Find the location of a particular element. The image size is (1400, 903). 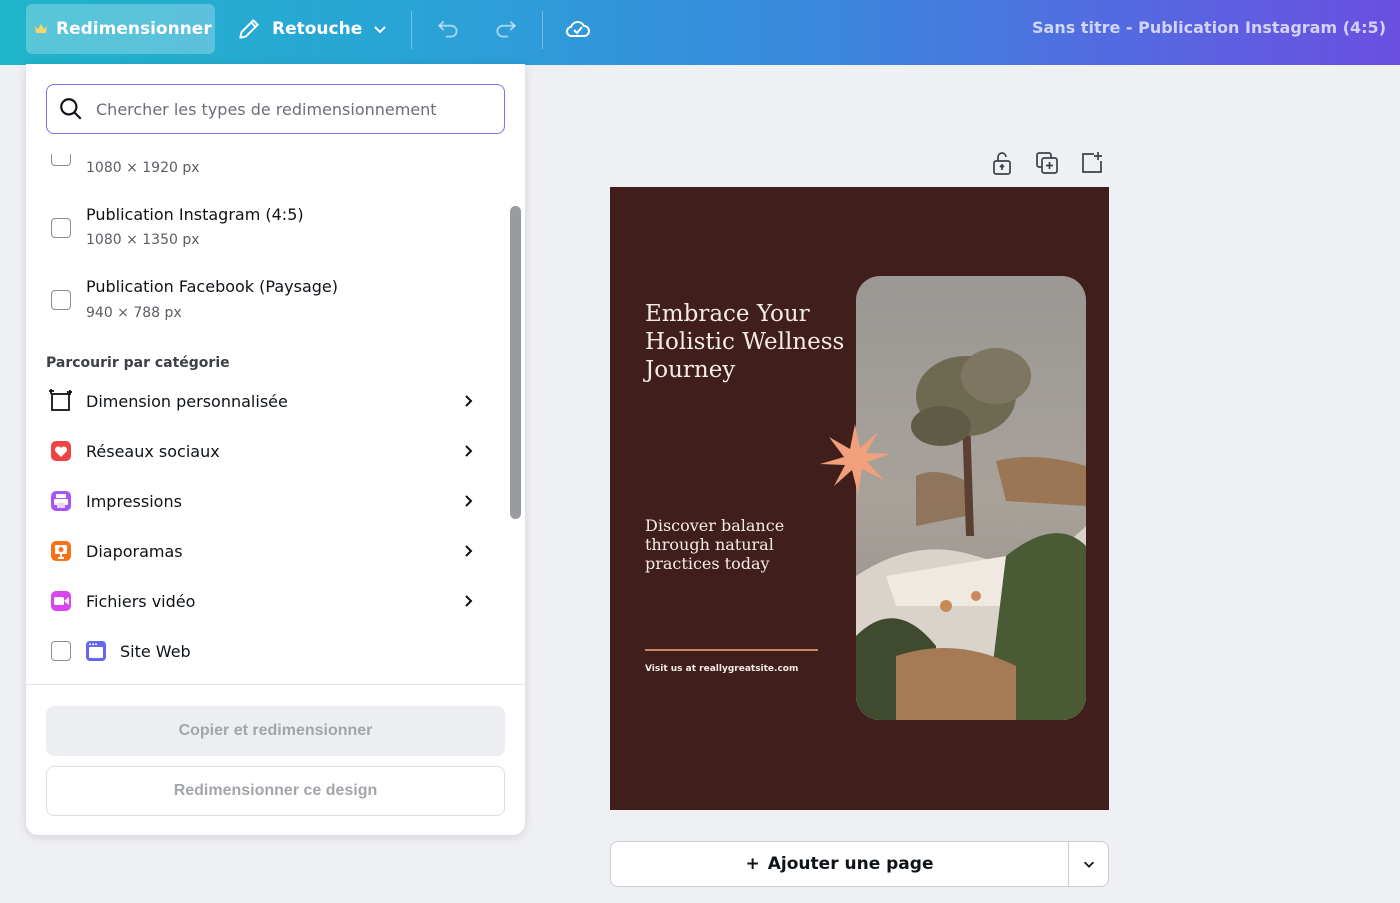

plus-icon: + is located at coordinates (752, 864).